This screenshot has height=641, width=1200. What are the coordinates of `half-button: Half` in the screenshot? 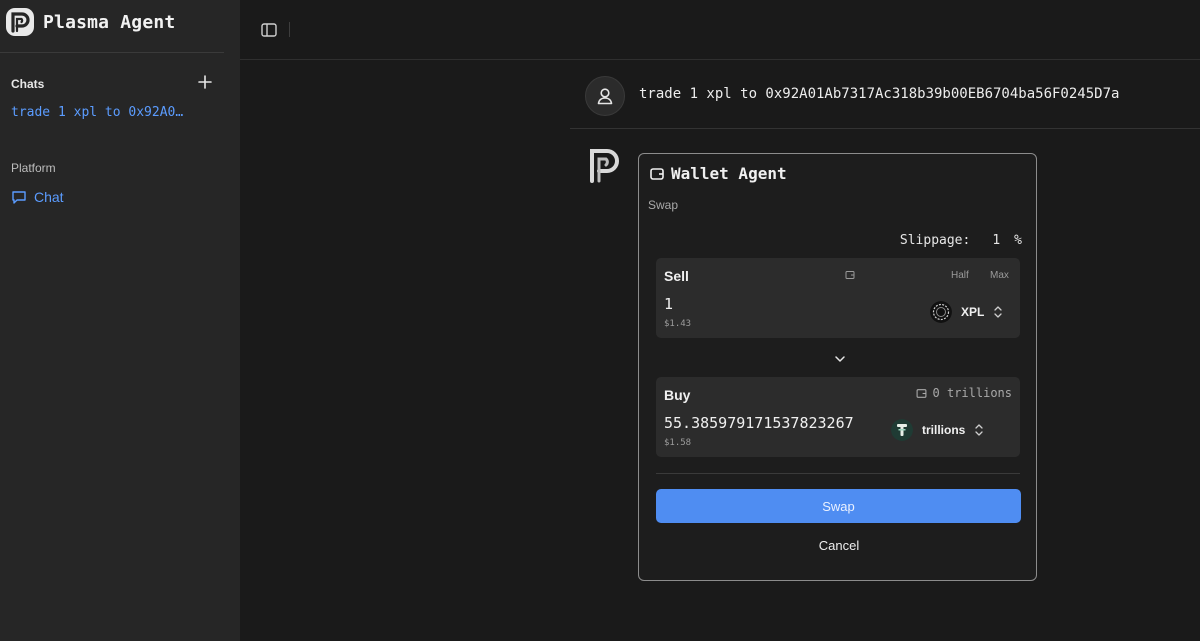 It's located at (960, 275).